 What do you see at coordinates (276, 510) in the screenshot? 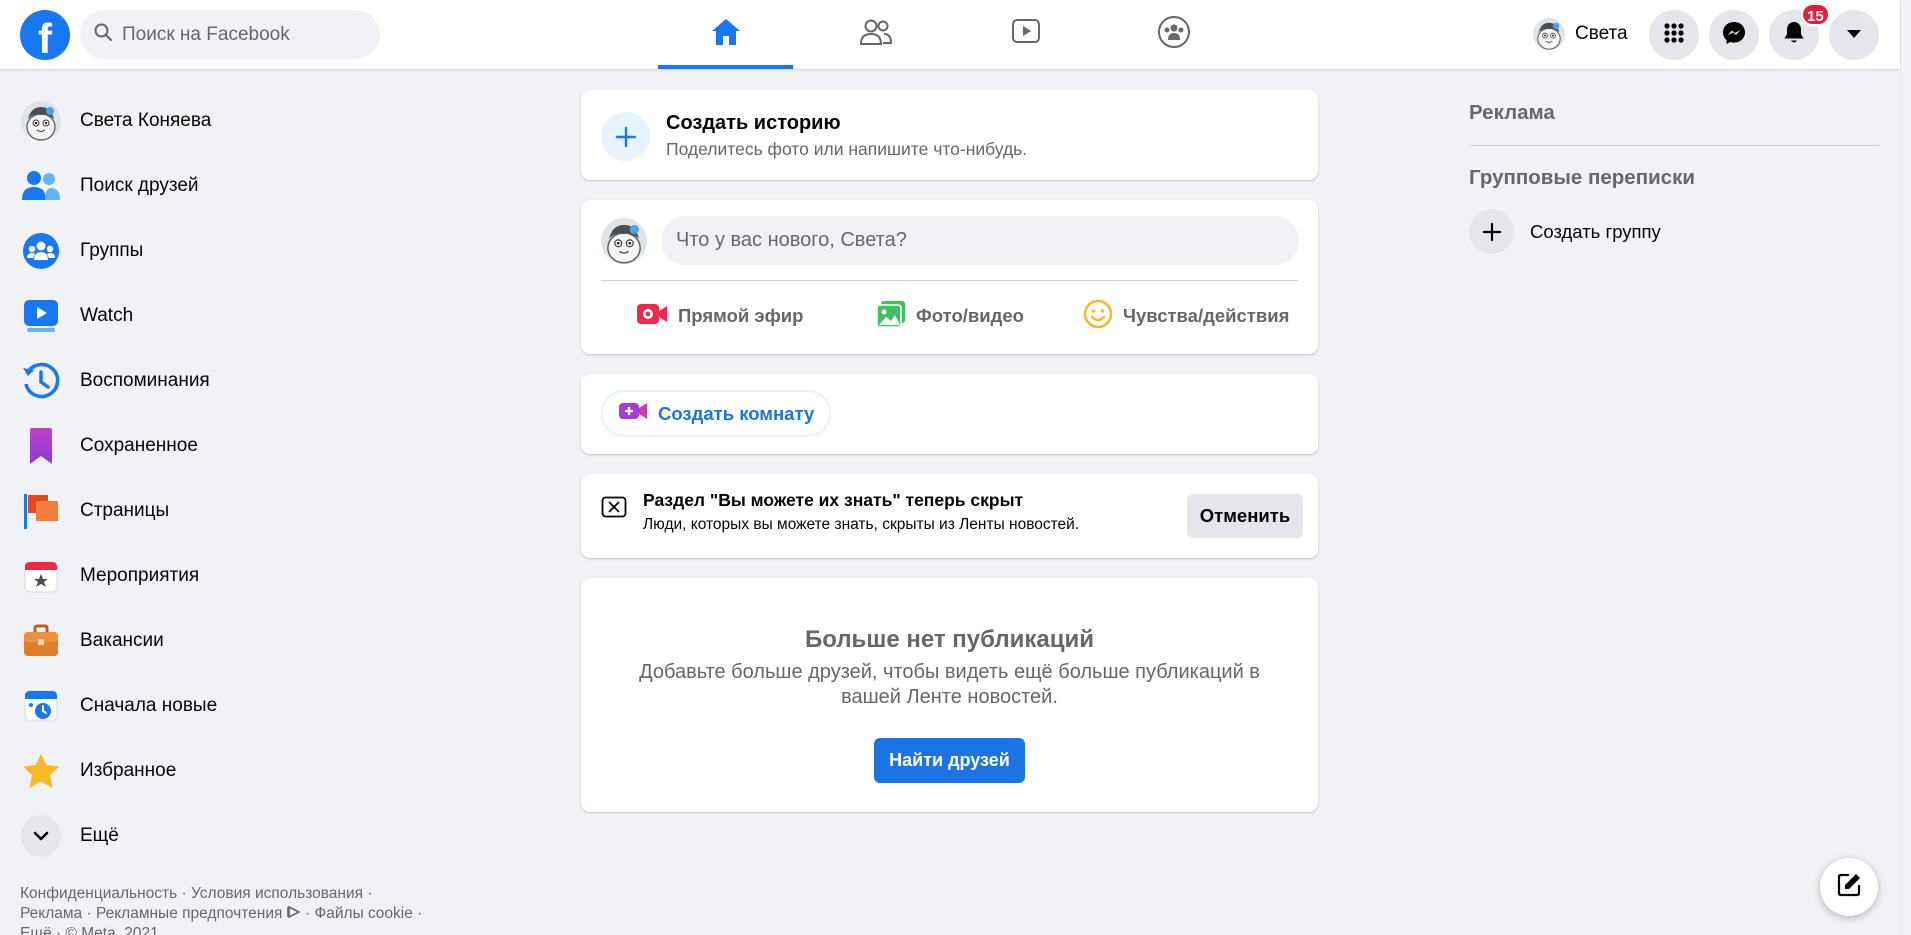
I see `sidebar-item-pages: Страницы` at bounding box center [276, 510].